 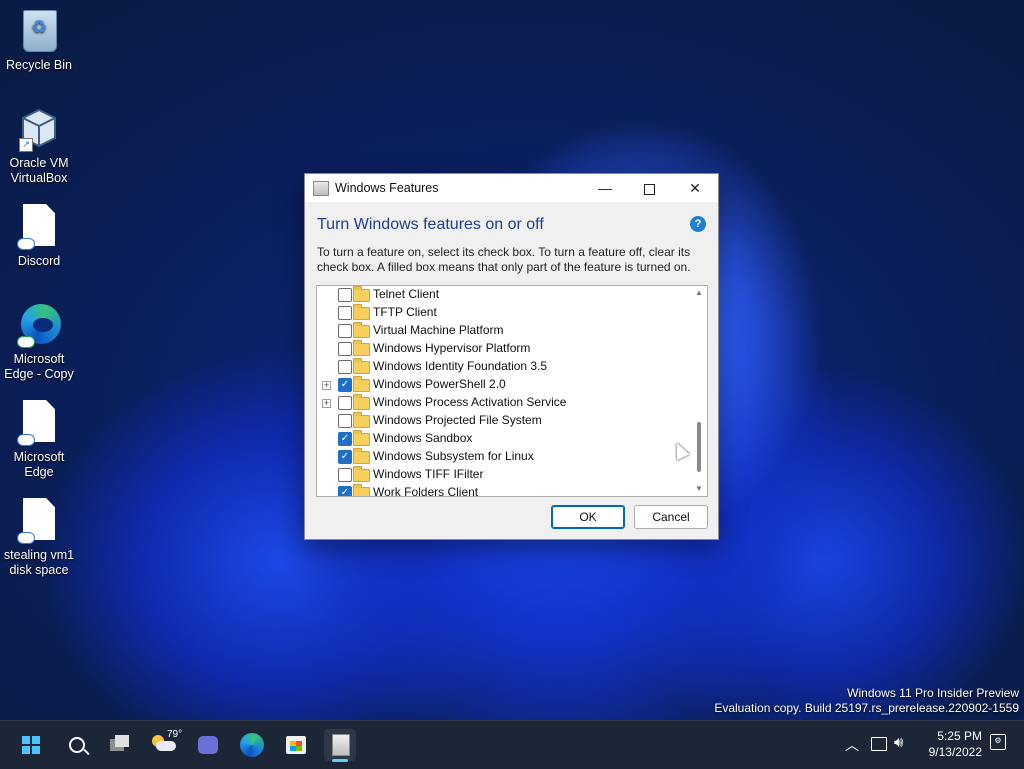 What do you see at coordinates (252, 745) in the screenshot?
I see `edge-taskbar-button` at bounding box center [252, 745].